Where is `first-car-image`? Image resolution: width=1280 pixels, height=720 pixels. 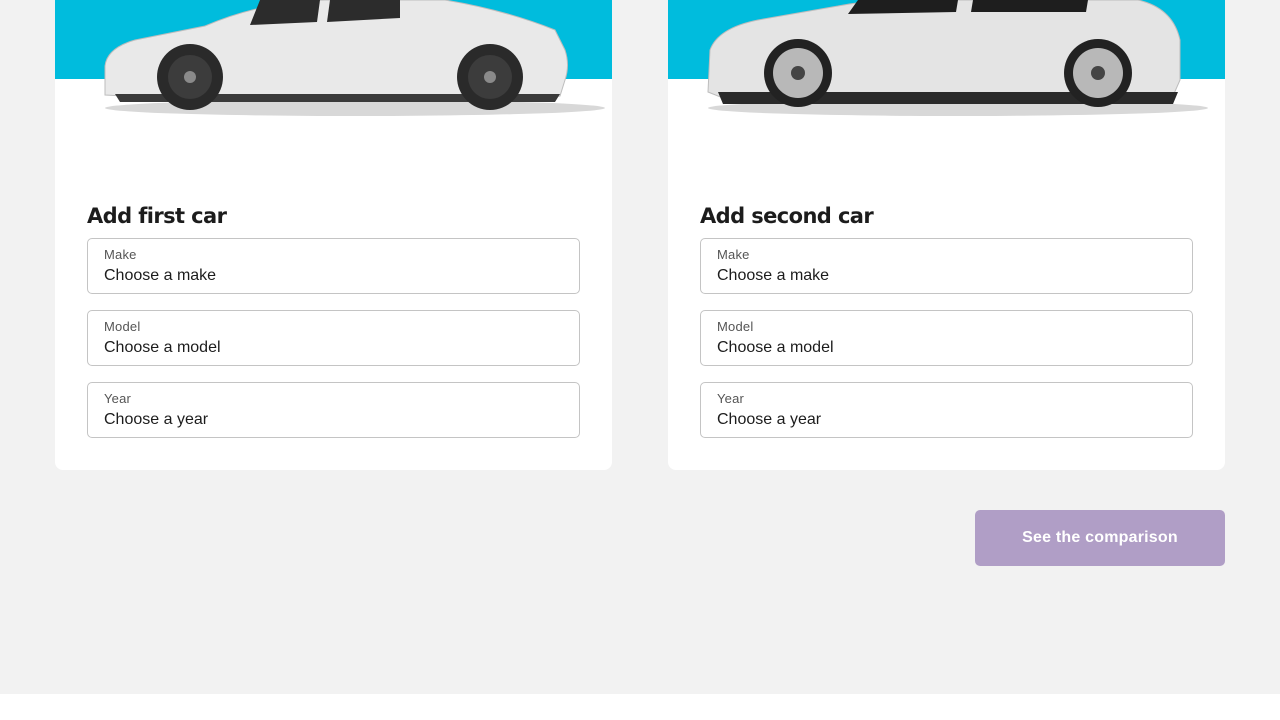
first-car-image is located at coordinates (354, 58).